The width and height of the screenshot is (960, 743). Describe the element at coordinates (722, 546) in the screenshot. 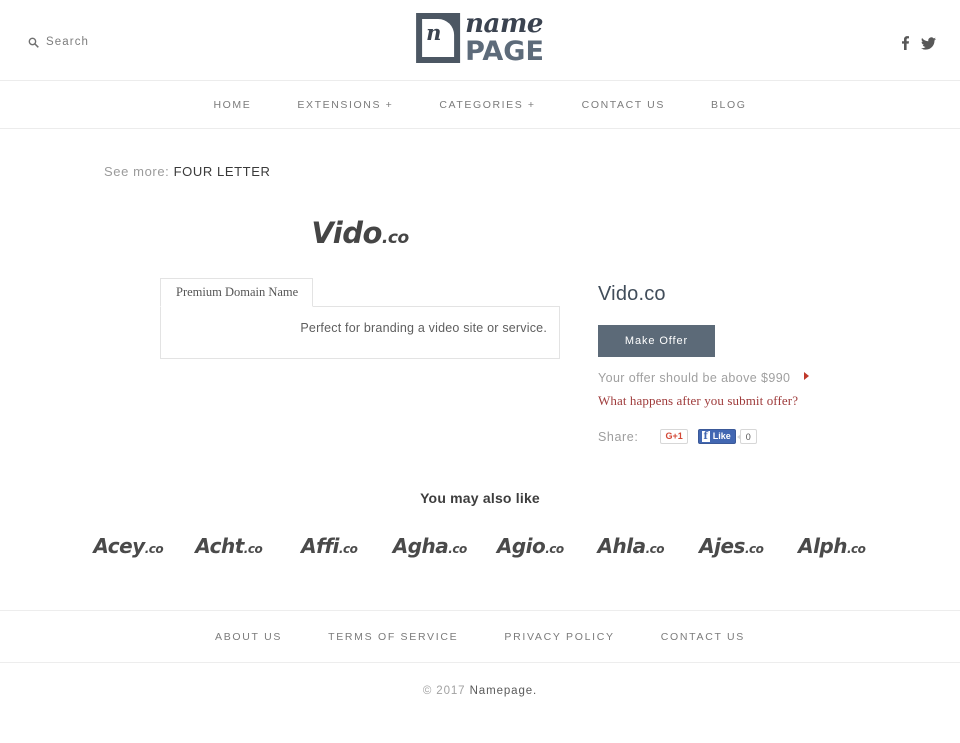

I see `also-like-item-name: Ajes` at that location.